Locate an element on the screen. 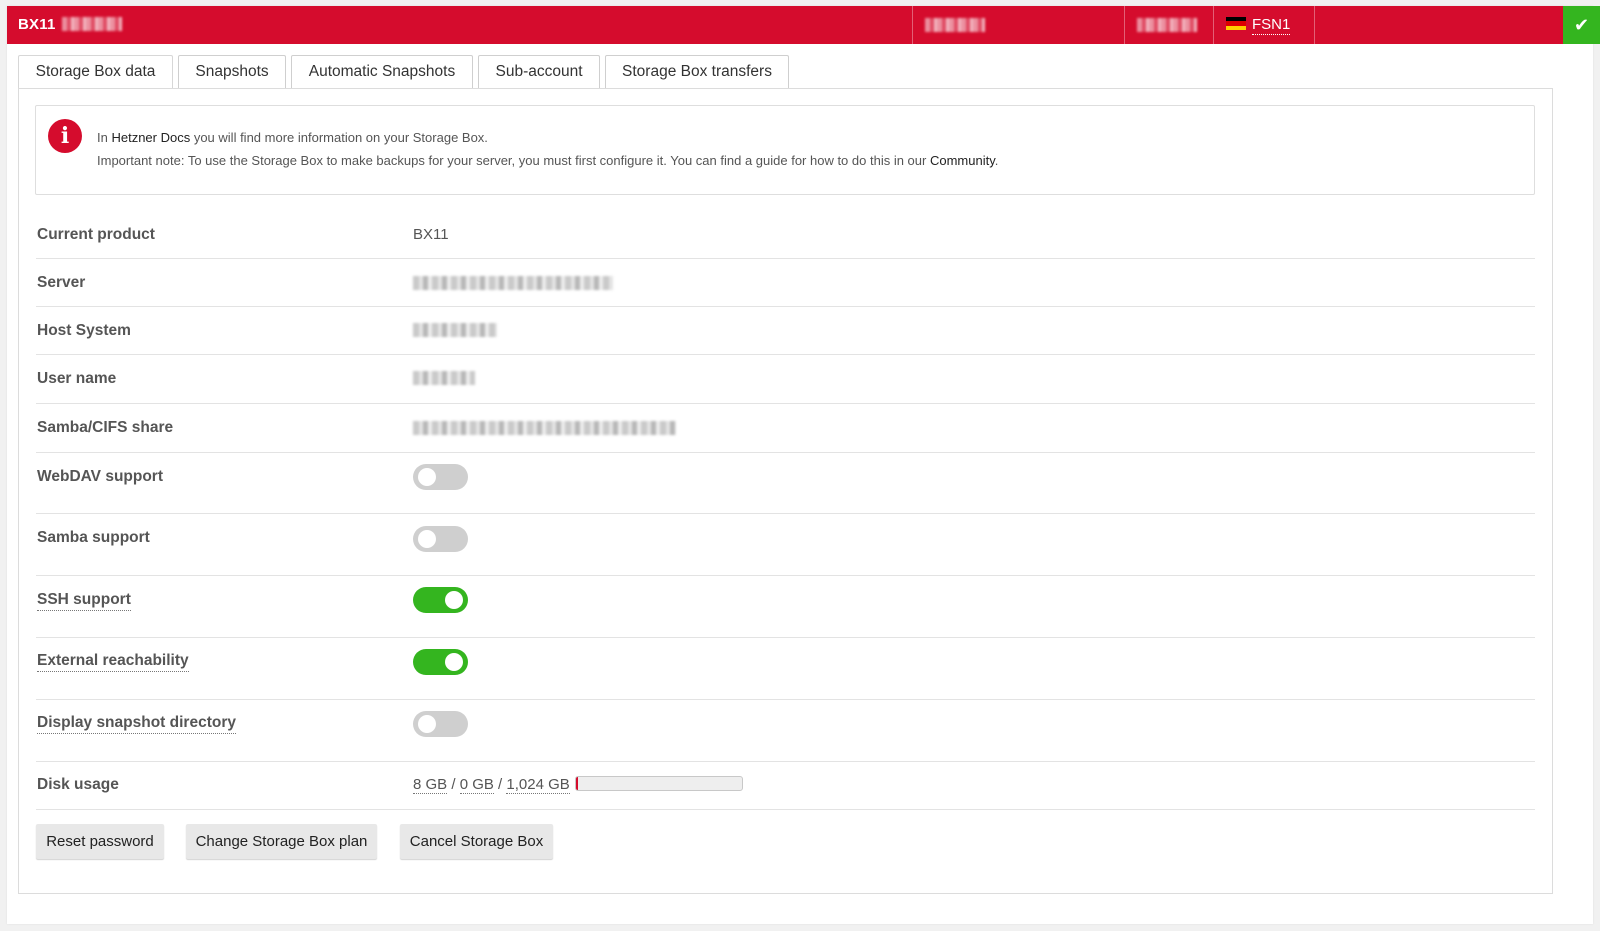  disk-used: 8 GB is located at coordinates (430, 785).